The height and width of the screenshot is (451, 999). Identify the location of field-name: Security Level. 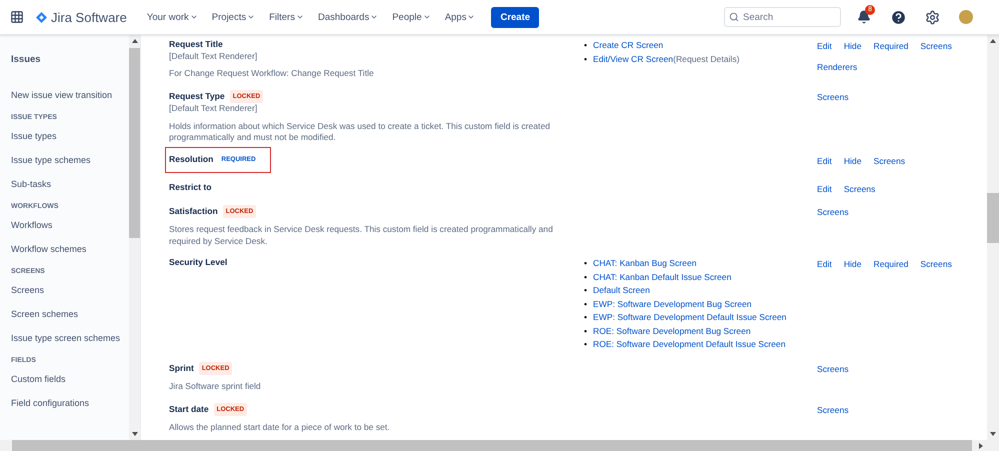
(198, 262).